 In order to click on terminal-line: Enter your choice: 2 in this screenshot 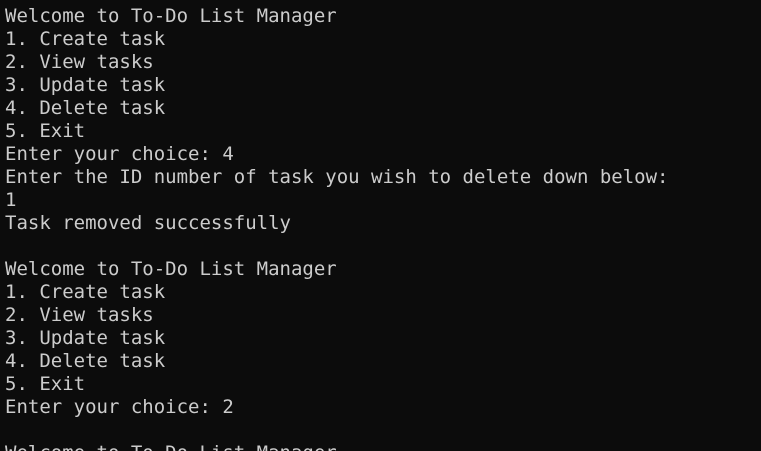, I will do `click(119, 407)`.